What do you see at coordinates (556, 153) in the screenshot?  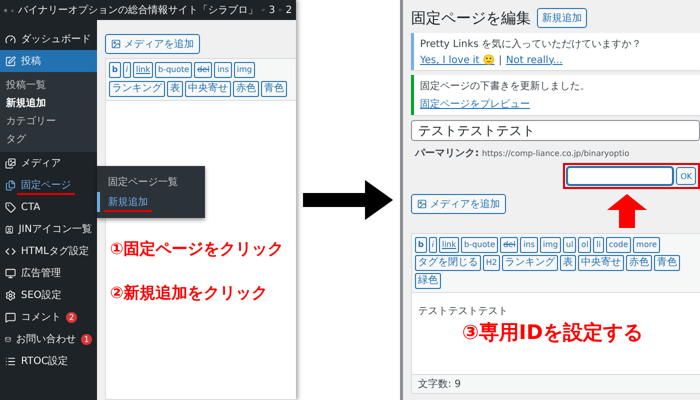 I see `permalink-url: https://comp-liance.co.jp/binaryoptio` at bounding box center [556, 153].